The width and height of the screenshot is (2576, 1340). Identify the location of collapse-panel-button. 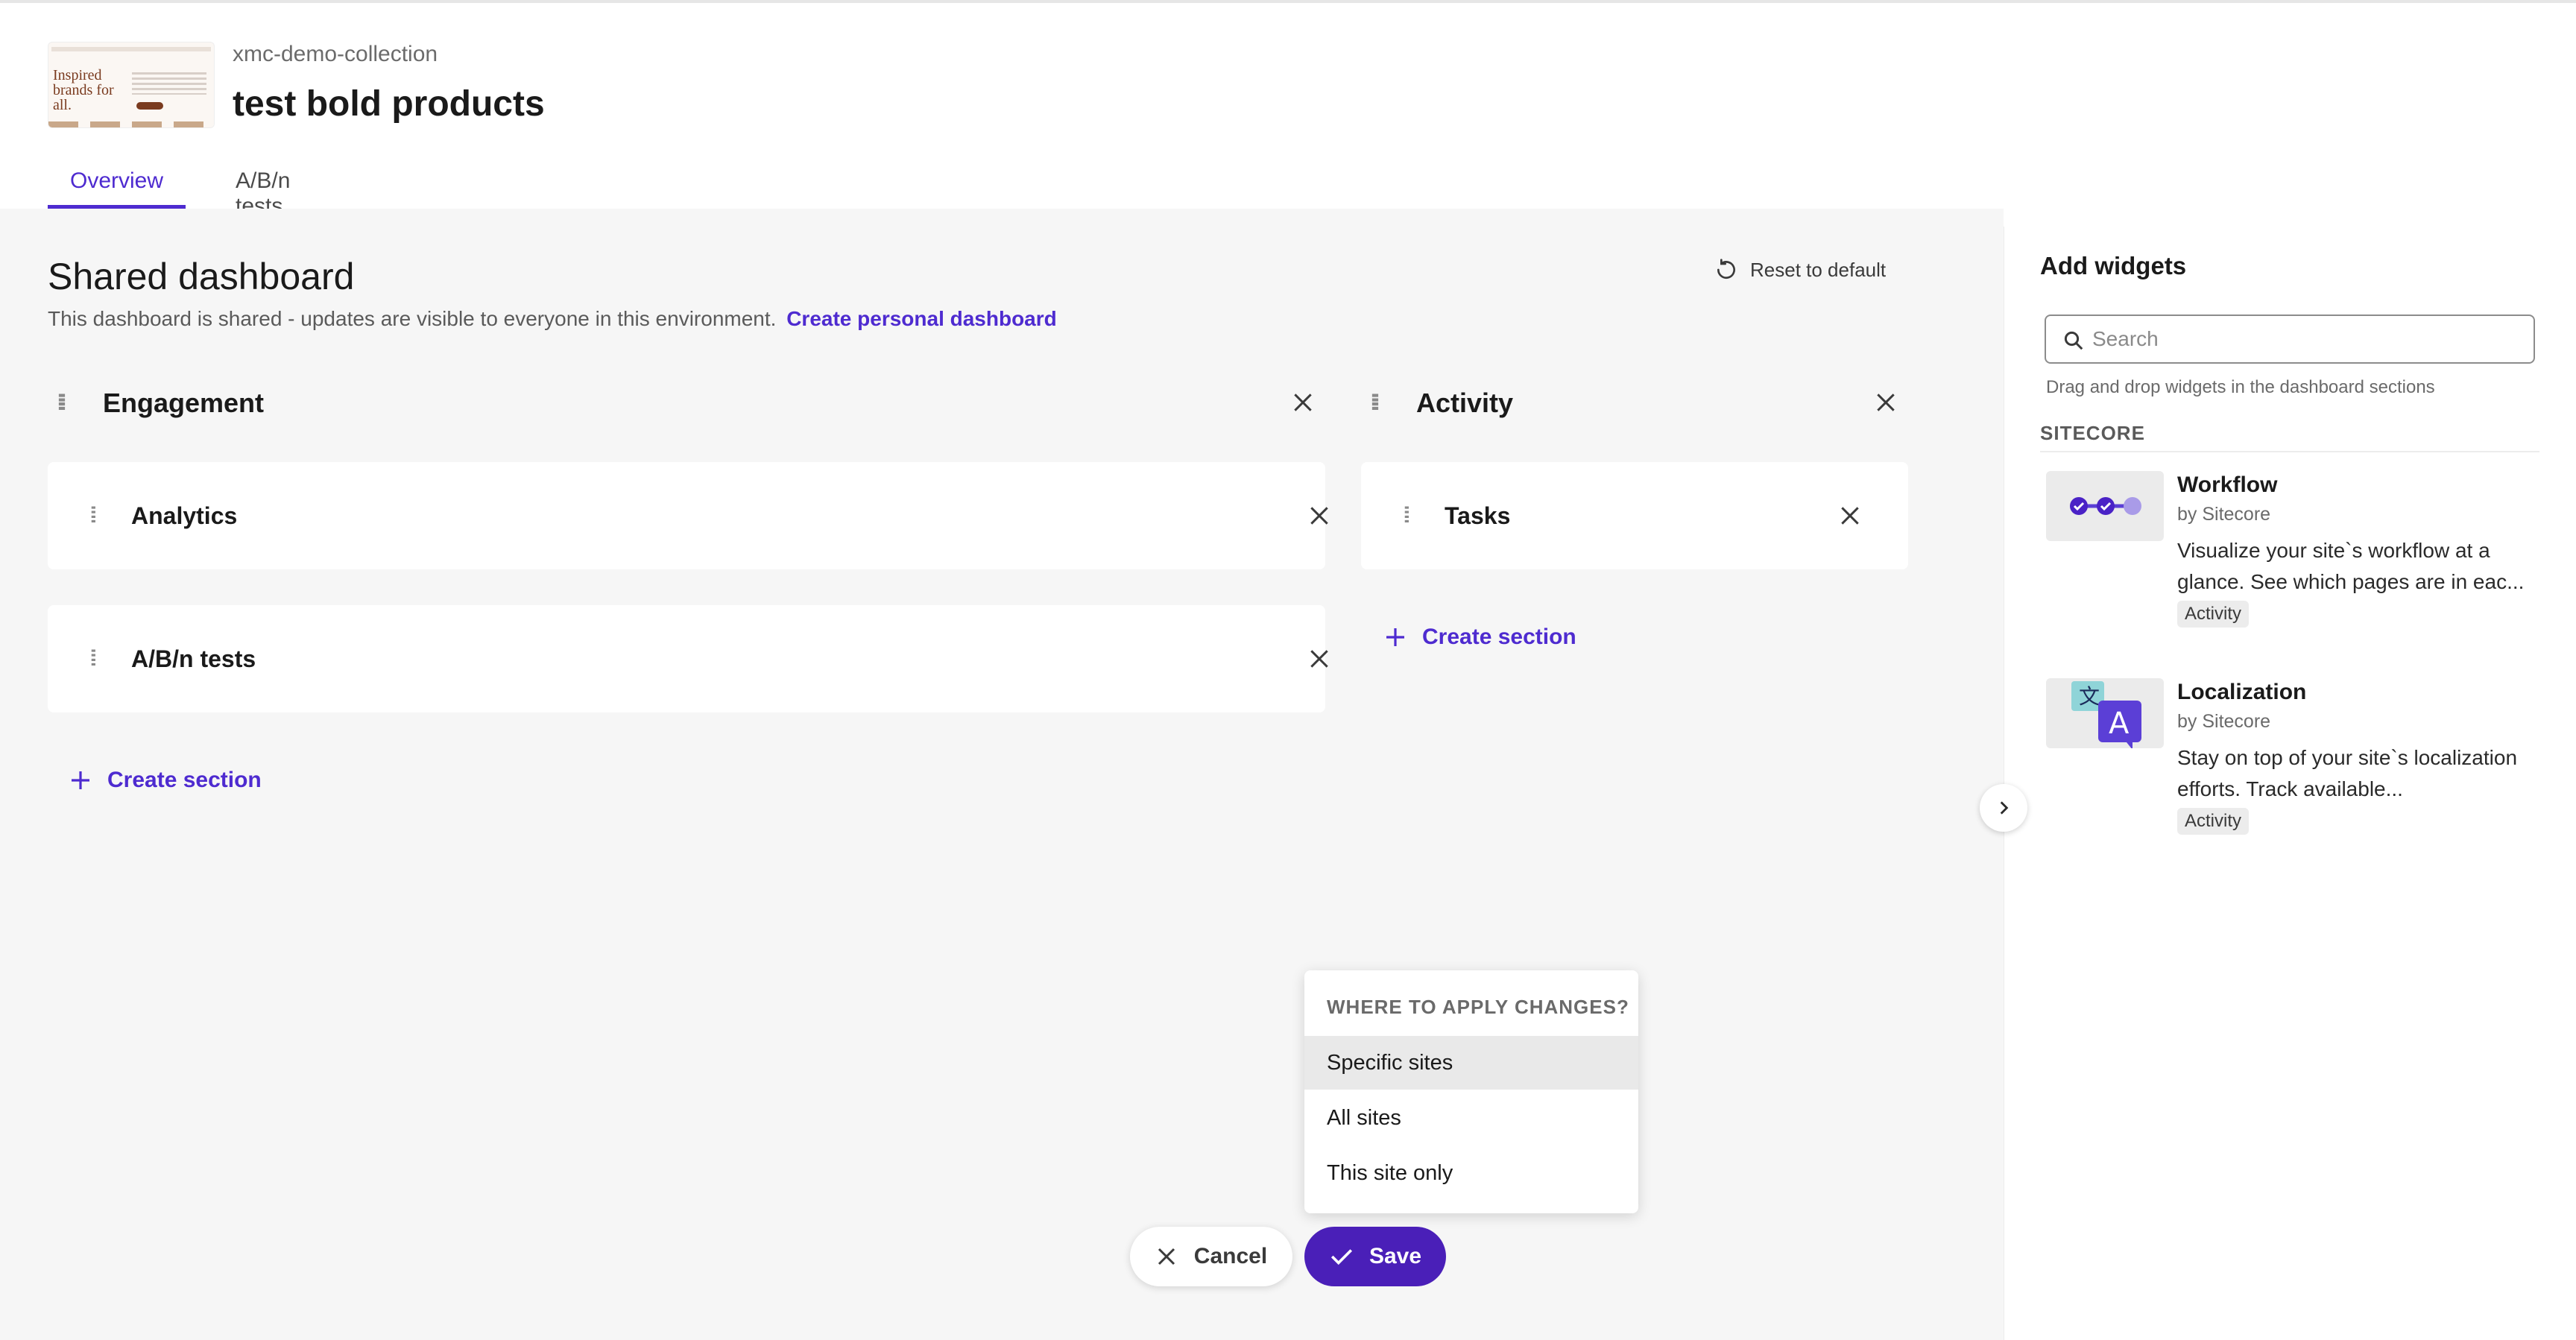
(2003, 808).